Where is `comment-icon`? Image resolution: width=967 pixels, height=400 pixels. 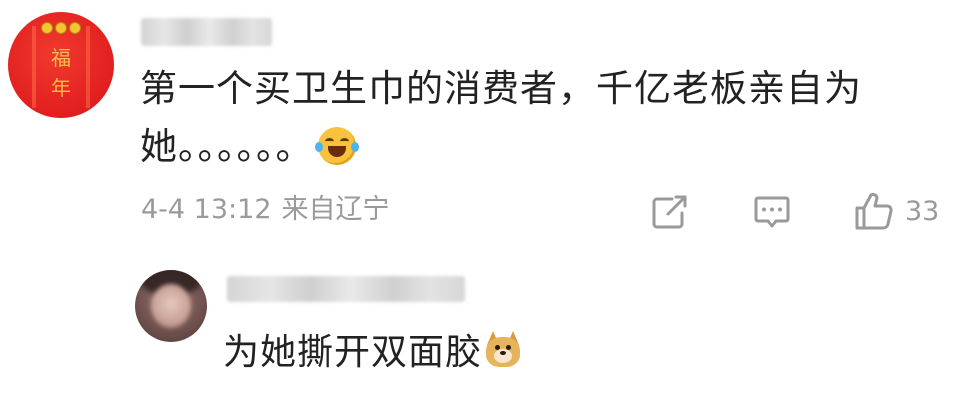
comment-icon is located at coordinates (772, 212).